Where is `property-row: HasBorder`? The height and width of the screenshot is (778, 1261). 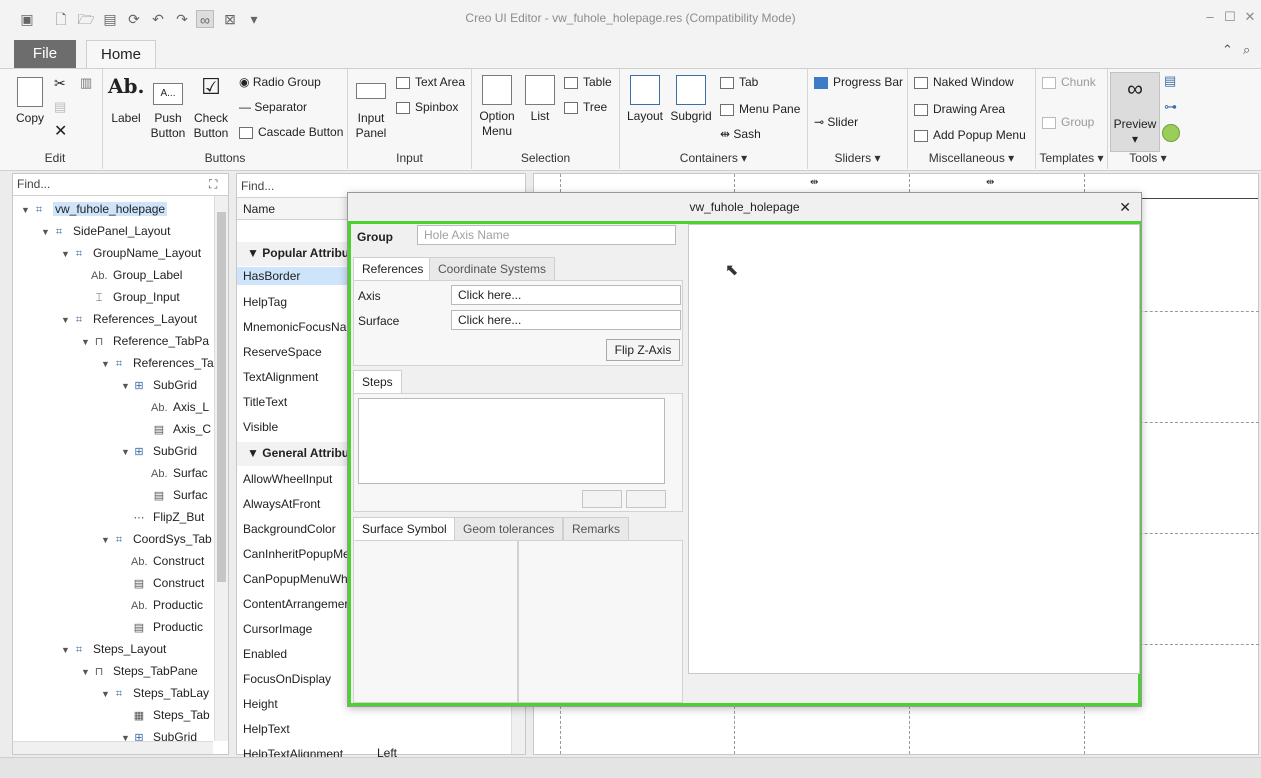 property-row: HasBorder is located at coordinates (292, 276).